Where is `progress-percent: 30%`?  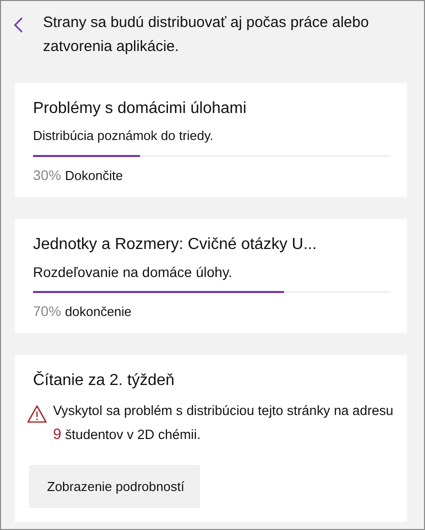 progress-percent: 30% is located at coordinates (47, 175).